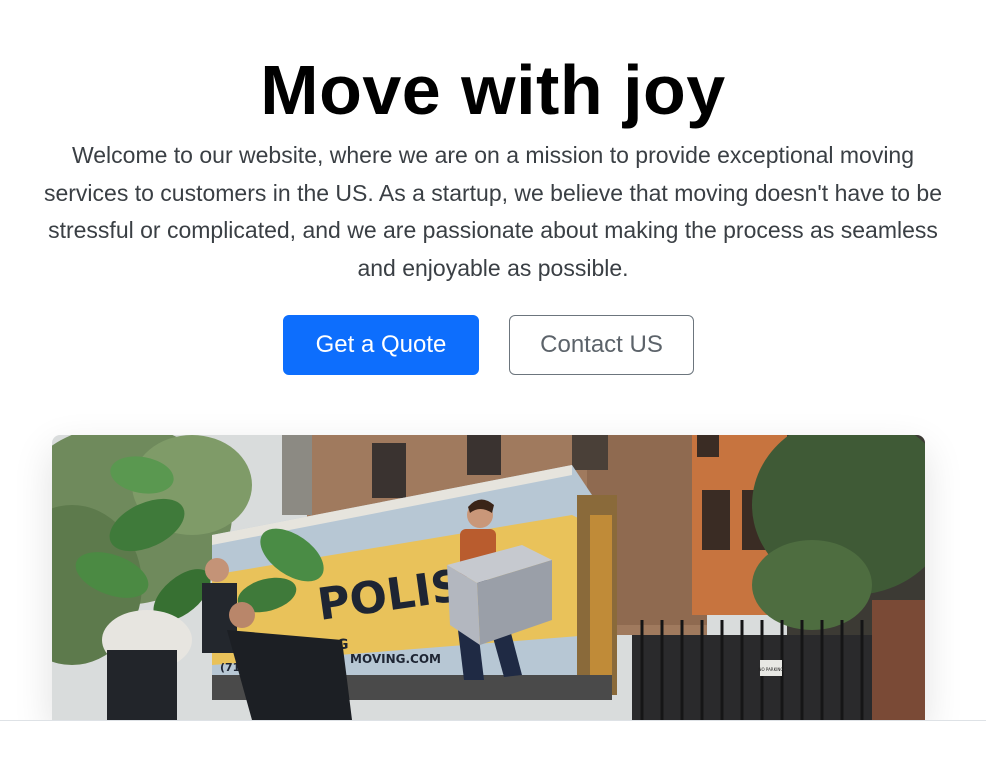 The width and height of the screenshot is (986, 772). Describe the element at coordinates (381, 345) in the screenshot. I see `get-a-quote-button: Get a Quote` at that location.